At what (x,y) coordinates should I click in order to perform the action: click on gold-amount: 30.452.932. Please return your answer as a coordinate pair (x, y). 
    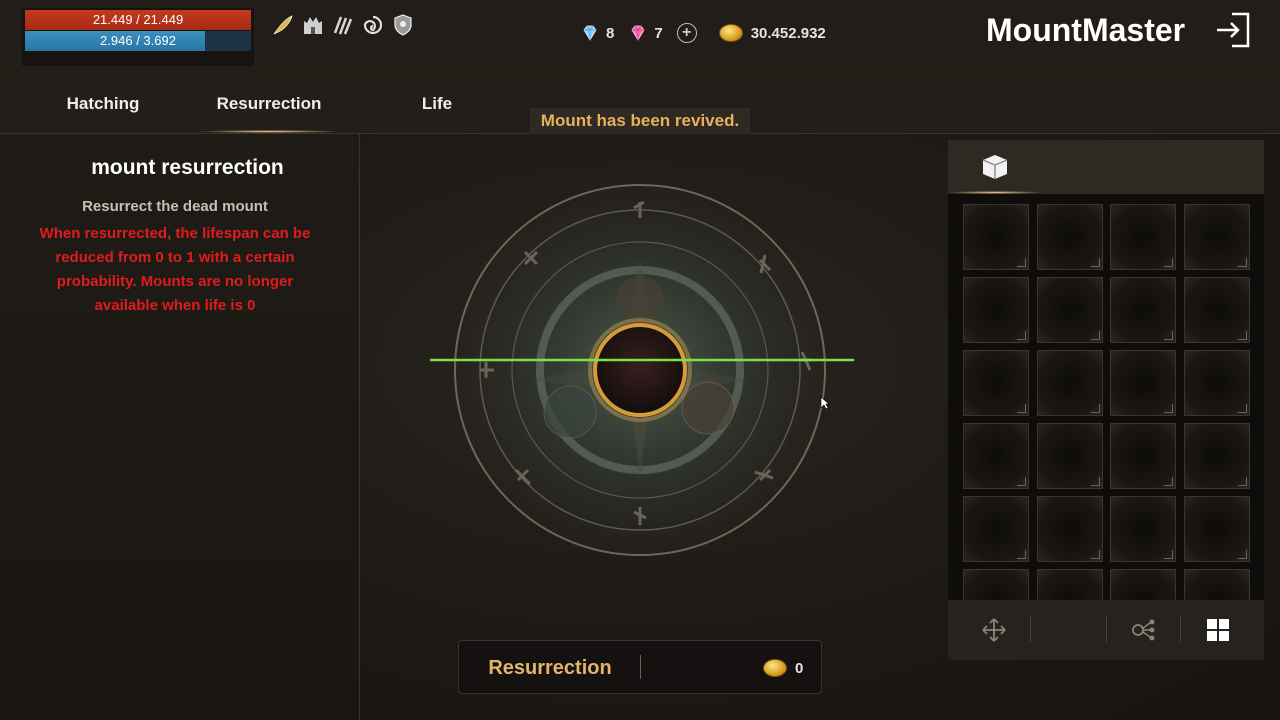
    Looking at the image, I should click on (788, 33).